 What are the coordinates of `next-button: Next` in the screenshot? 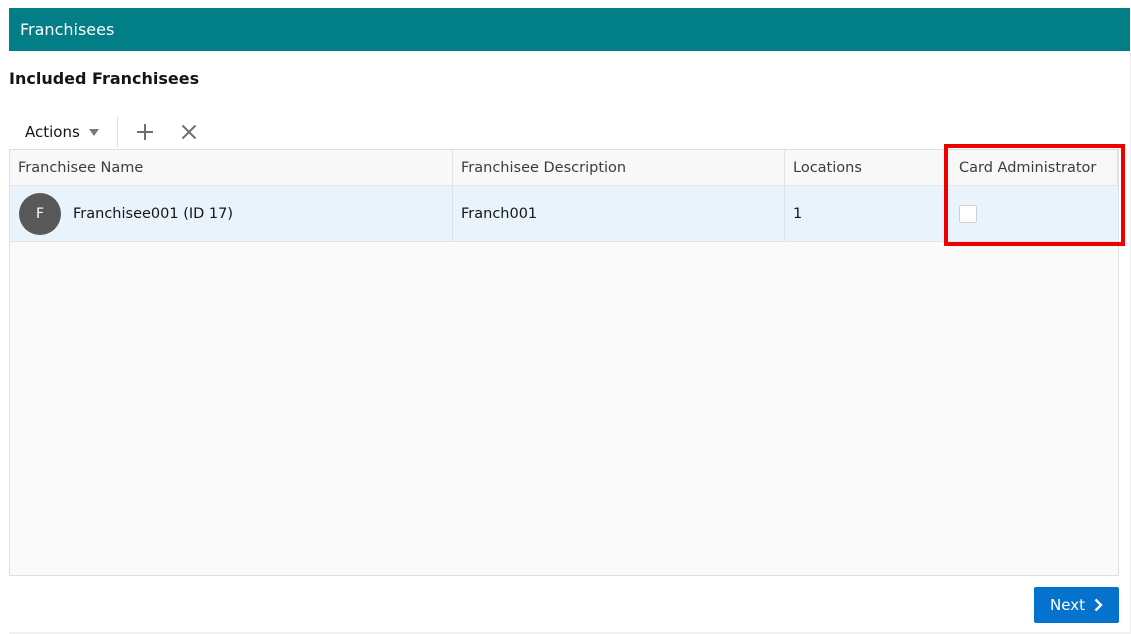 It's located at (1076, 605).